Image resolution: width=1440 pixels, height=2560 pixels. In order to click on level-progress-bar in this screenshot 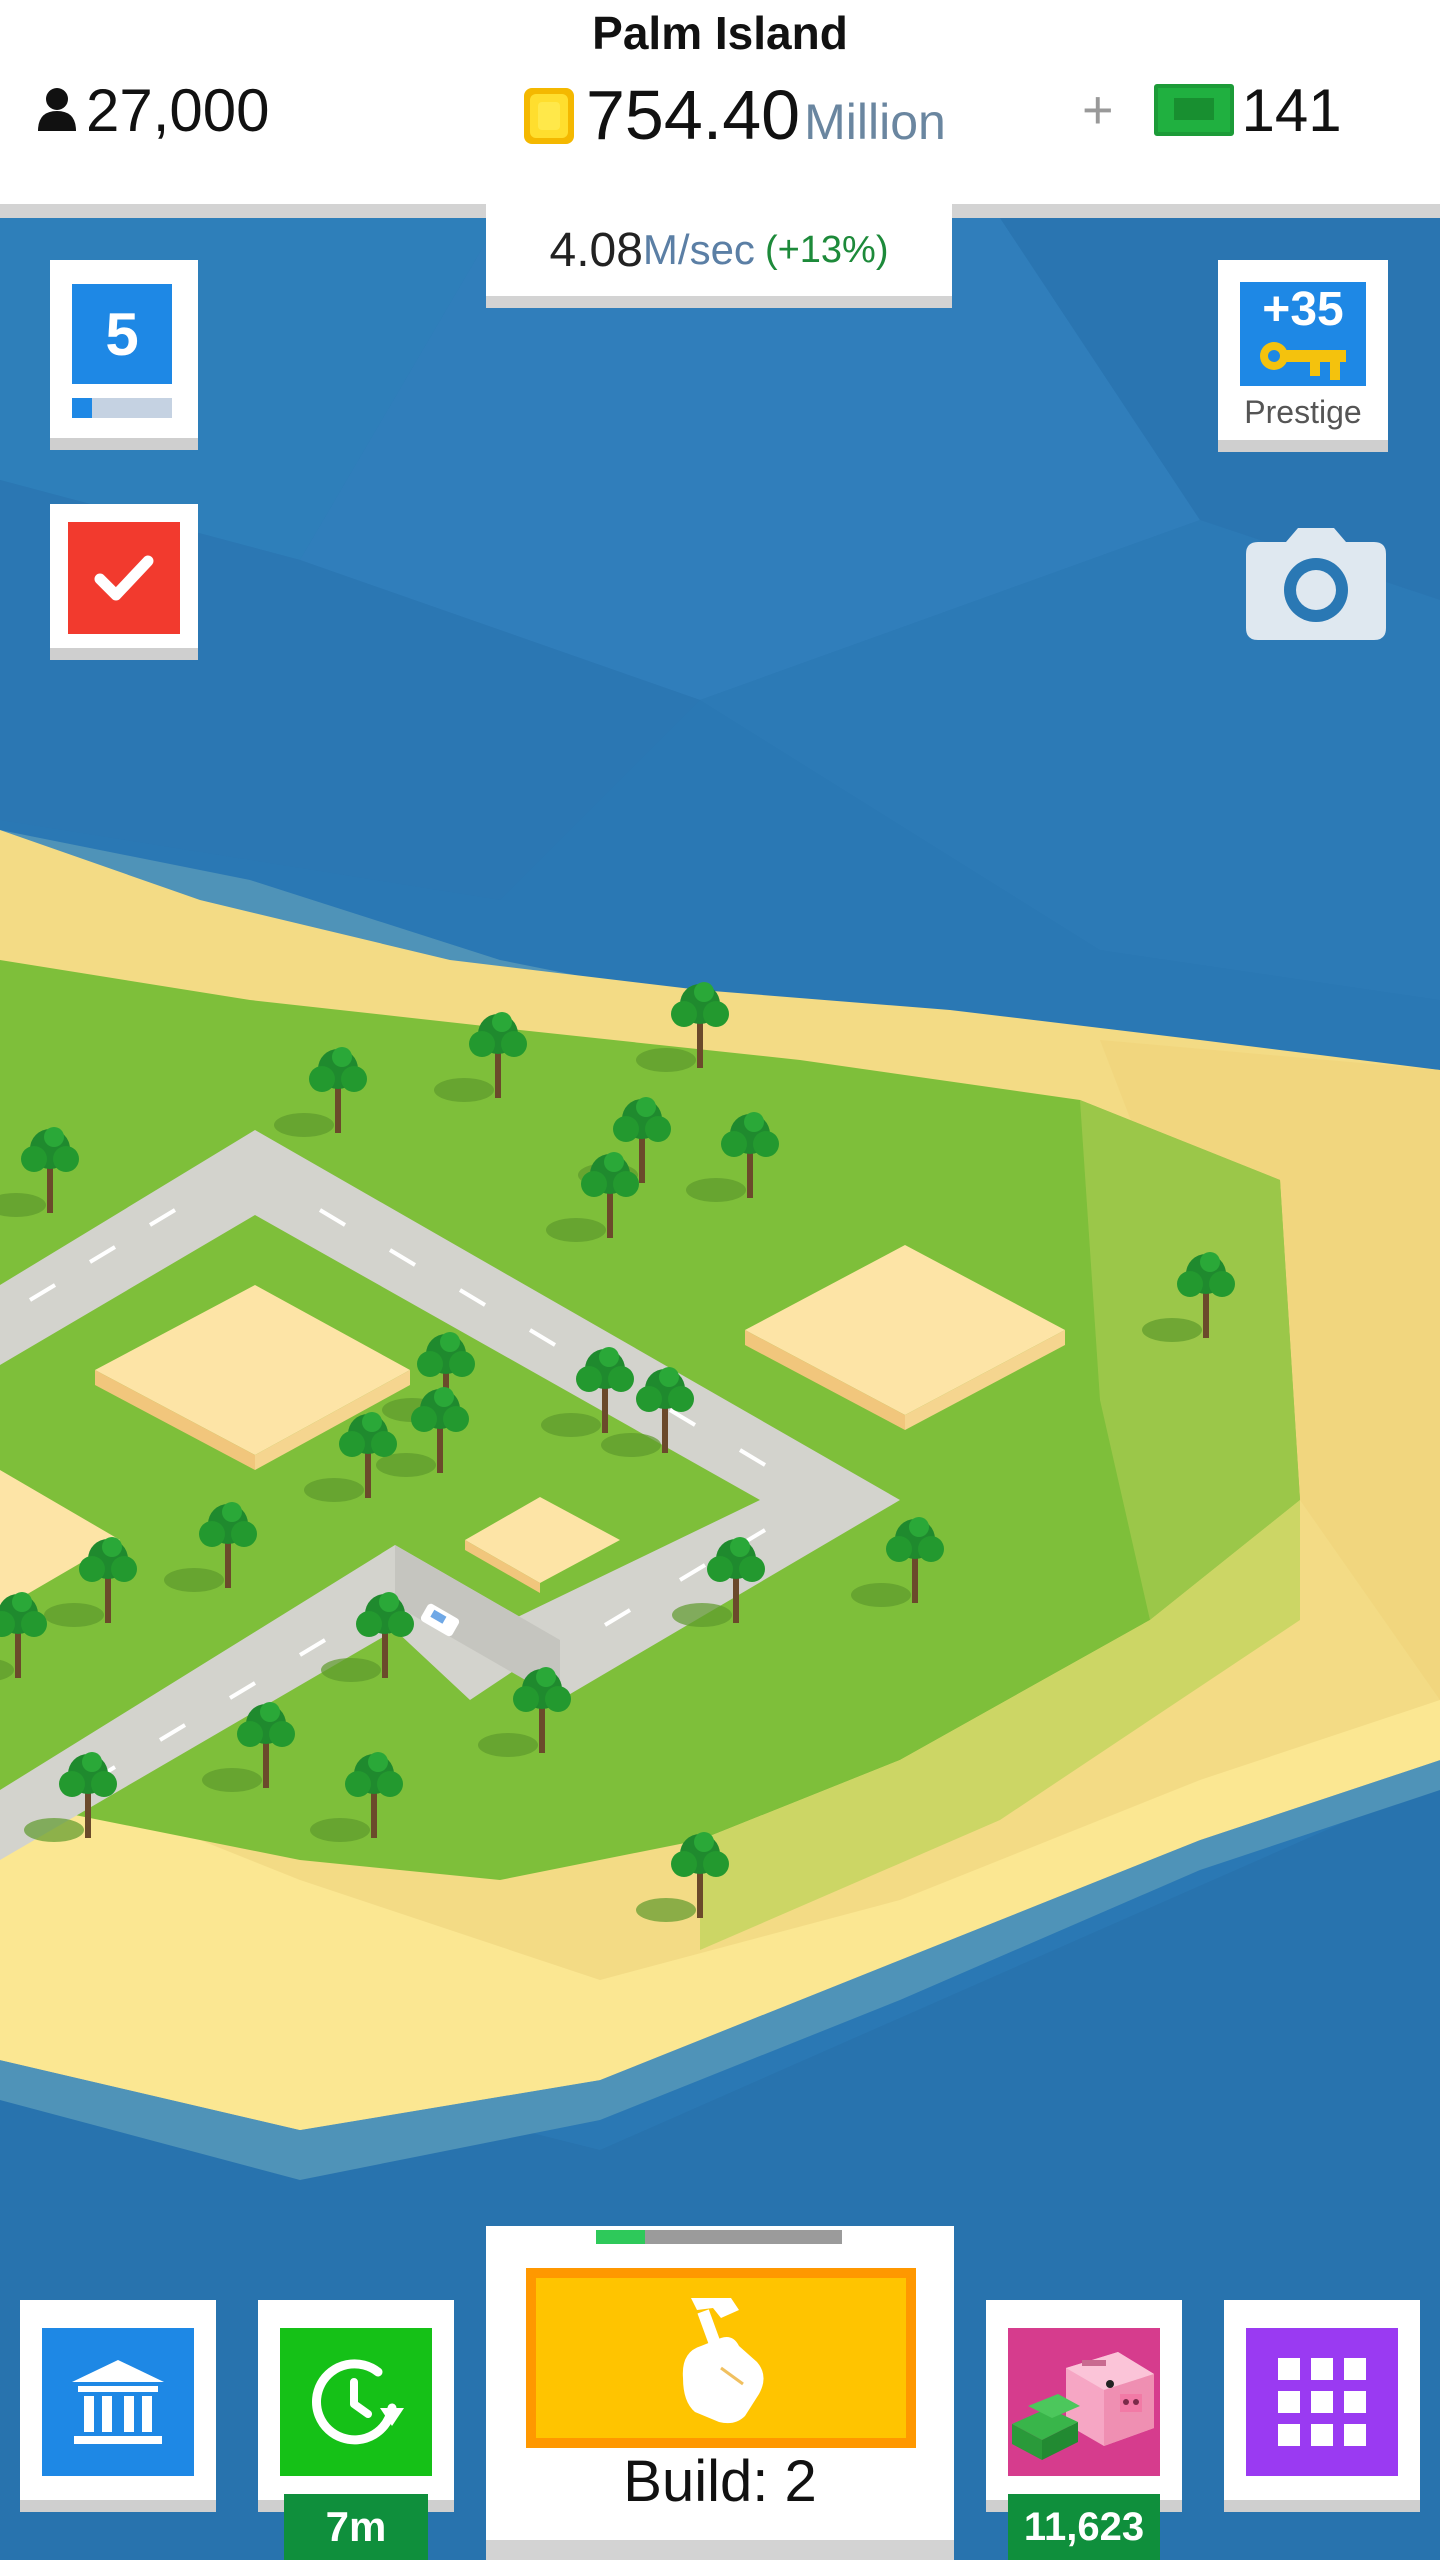, I will do `click(122, 408)`.